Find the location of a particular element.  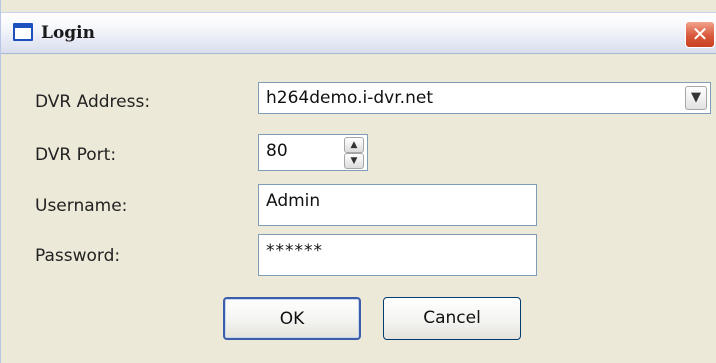

ok-button: OK is located at coordinates (292, 318).